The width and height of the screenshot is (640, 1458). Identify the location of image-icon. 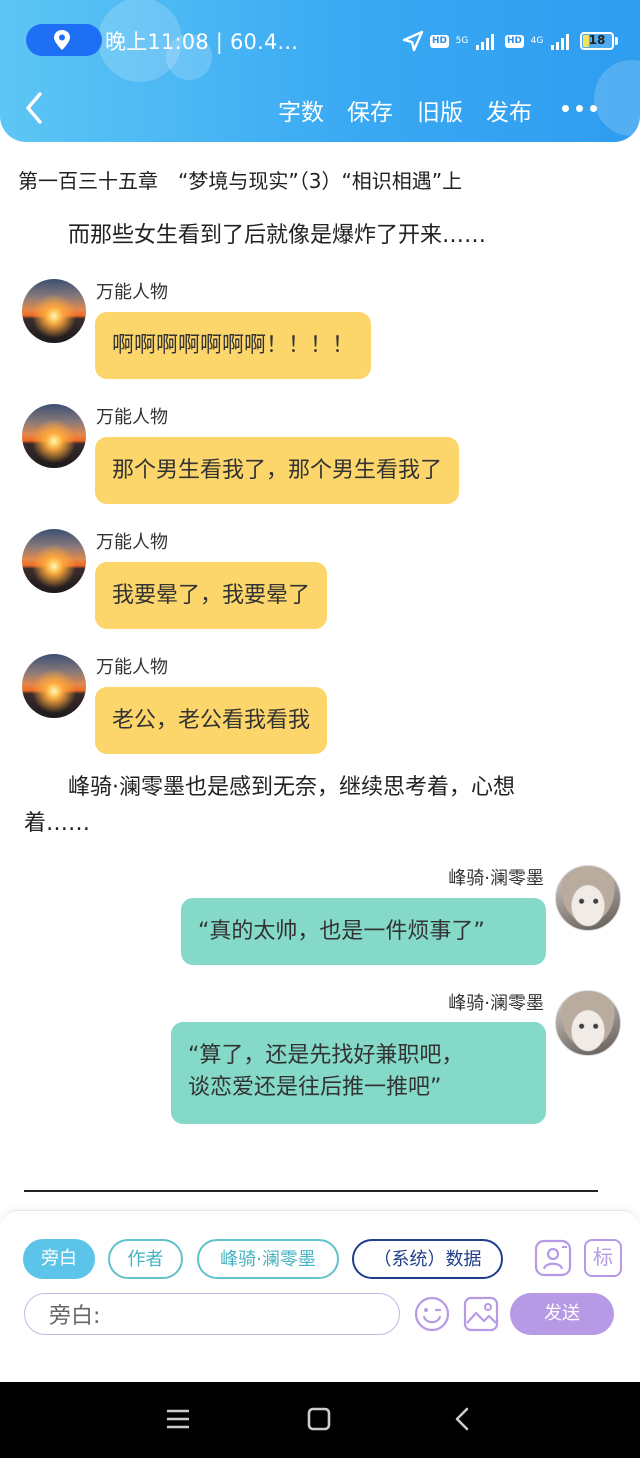
(481, 1314).